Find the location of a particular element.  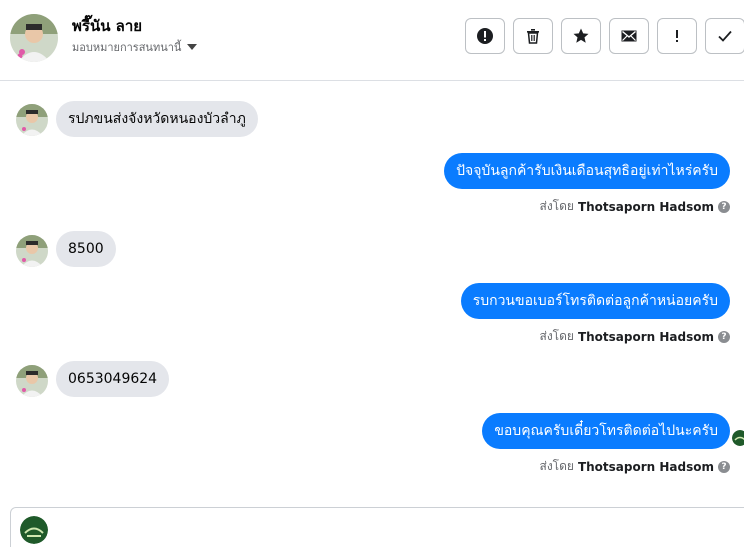

spam-button is located at coordinates (677, 36).